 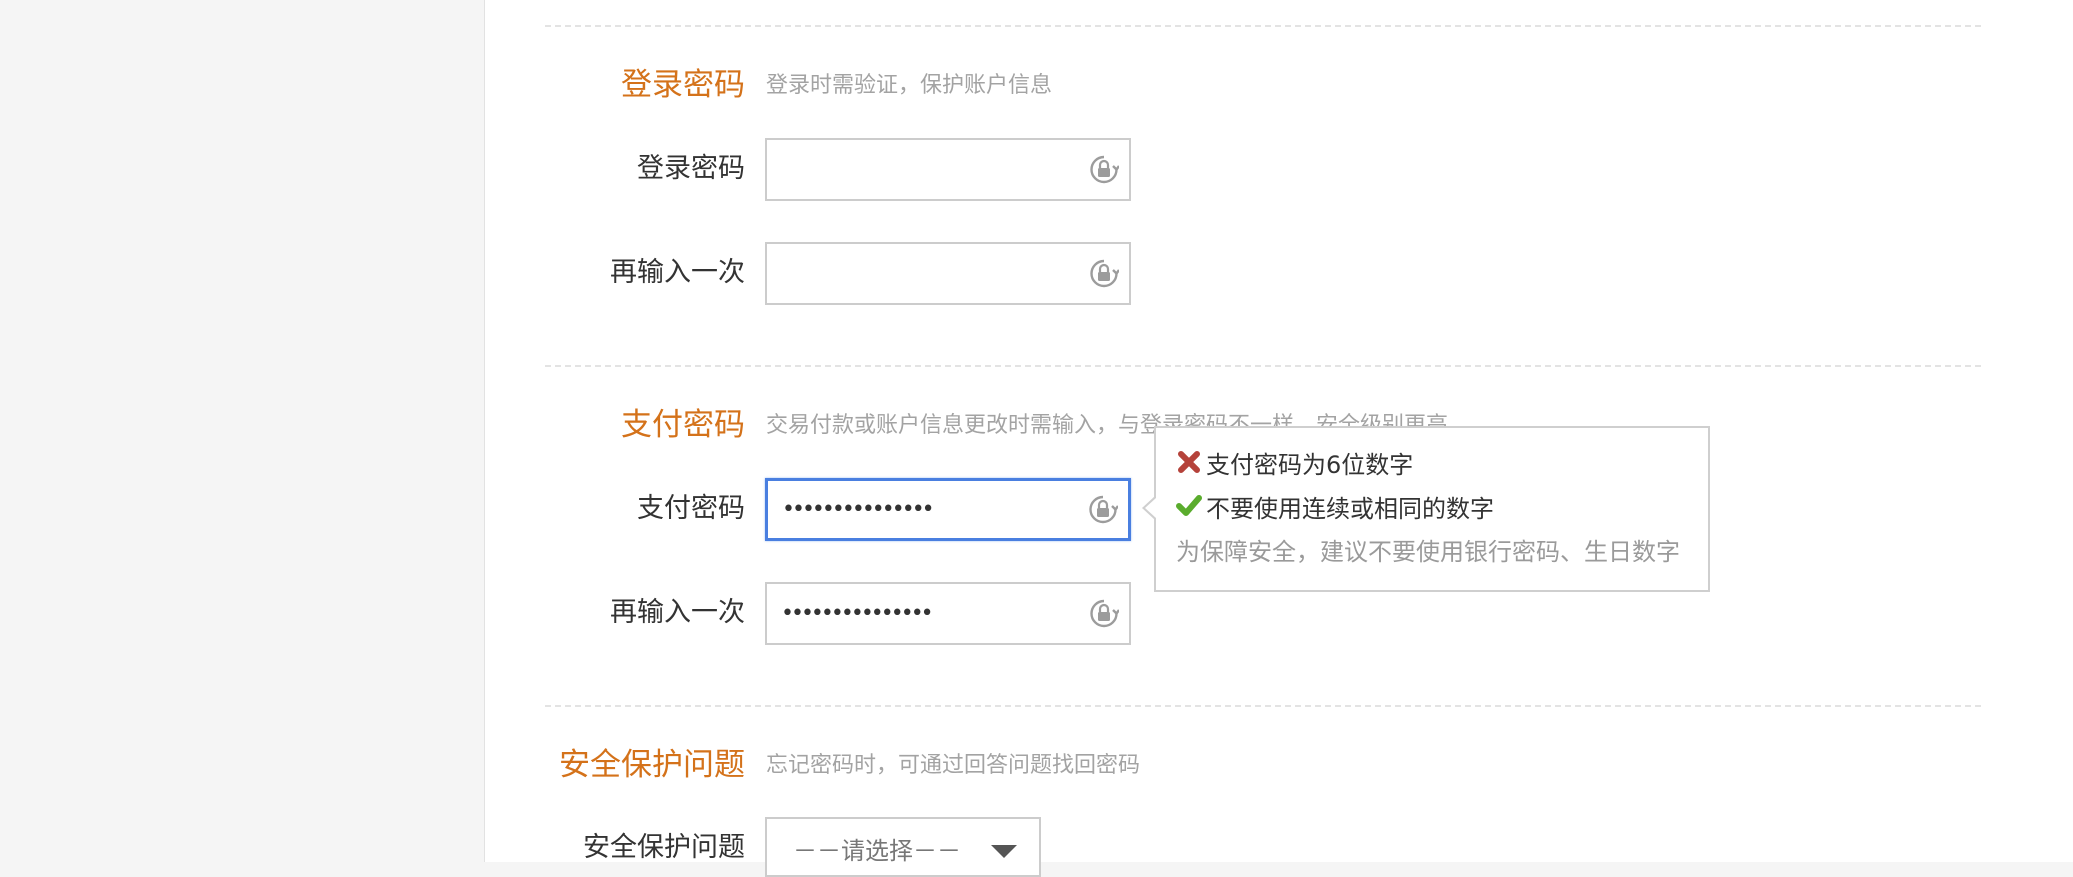 I want to click on pay-password-confirm-value: •••••••••••••••, so click(x=857, y=613).